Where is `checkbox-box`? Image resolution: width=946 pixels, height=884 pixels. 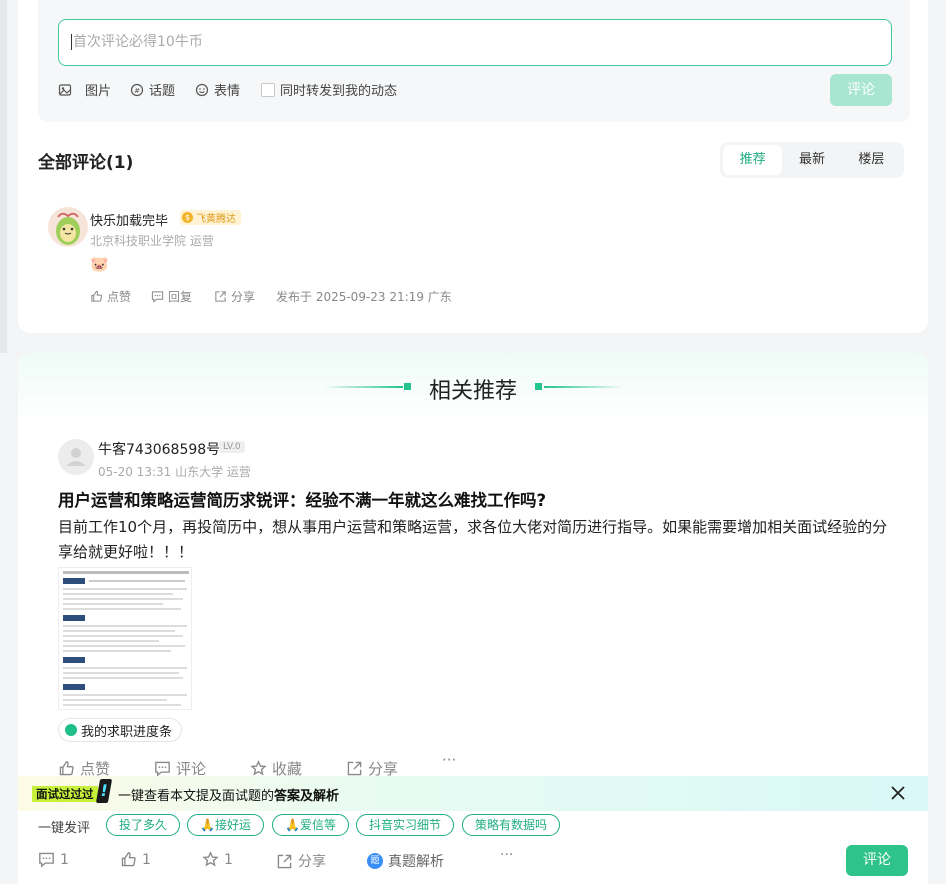 checkbox-box is located at coordinates (268, 89).